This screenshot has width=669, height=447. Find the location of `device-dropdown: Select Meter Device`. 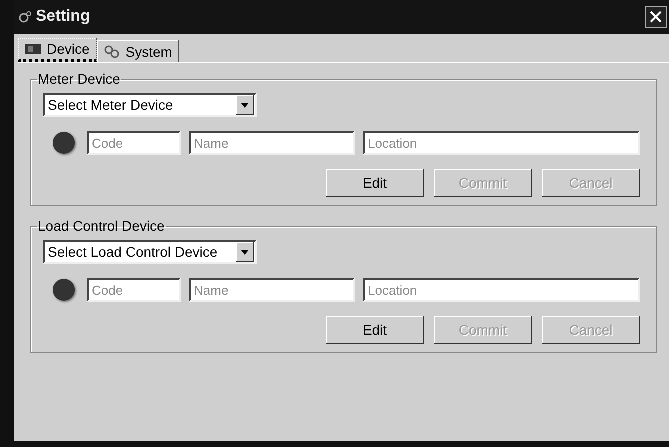

device-dropdown: Select Meter Device is located at coordinates (150, 105).